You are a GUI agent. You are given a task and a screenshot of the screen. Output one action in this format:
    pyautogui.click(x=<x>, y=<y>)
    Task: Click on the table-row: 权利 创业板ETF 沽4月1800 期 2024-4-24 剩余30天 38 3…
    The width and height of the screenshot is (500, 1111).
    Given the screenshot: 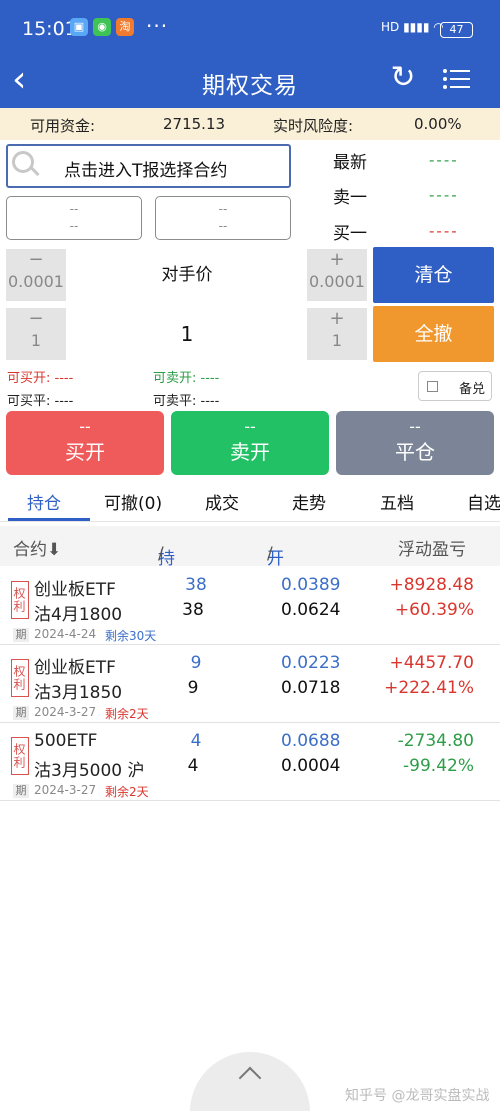 What is the action you would take?
    pyautogui.click(x=250, y=606)
    